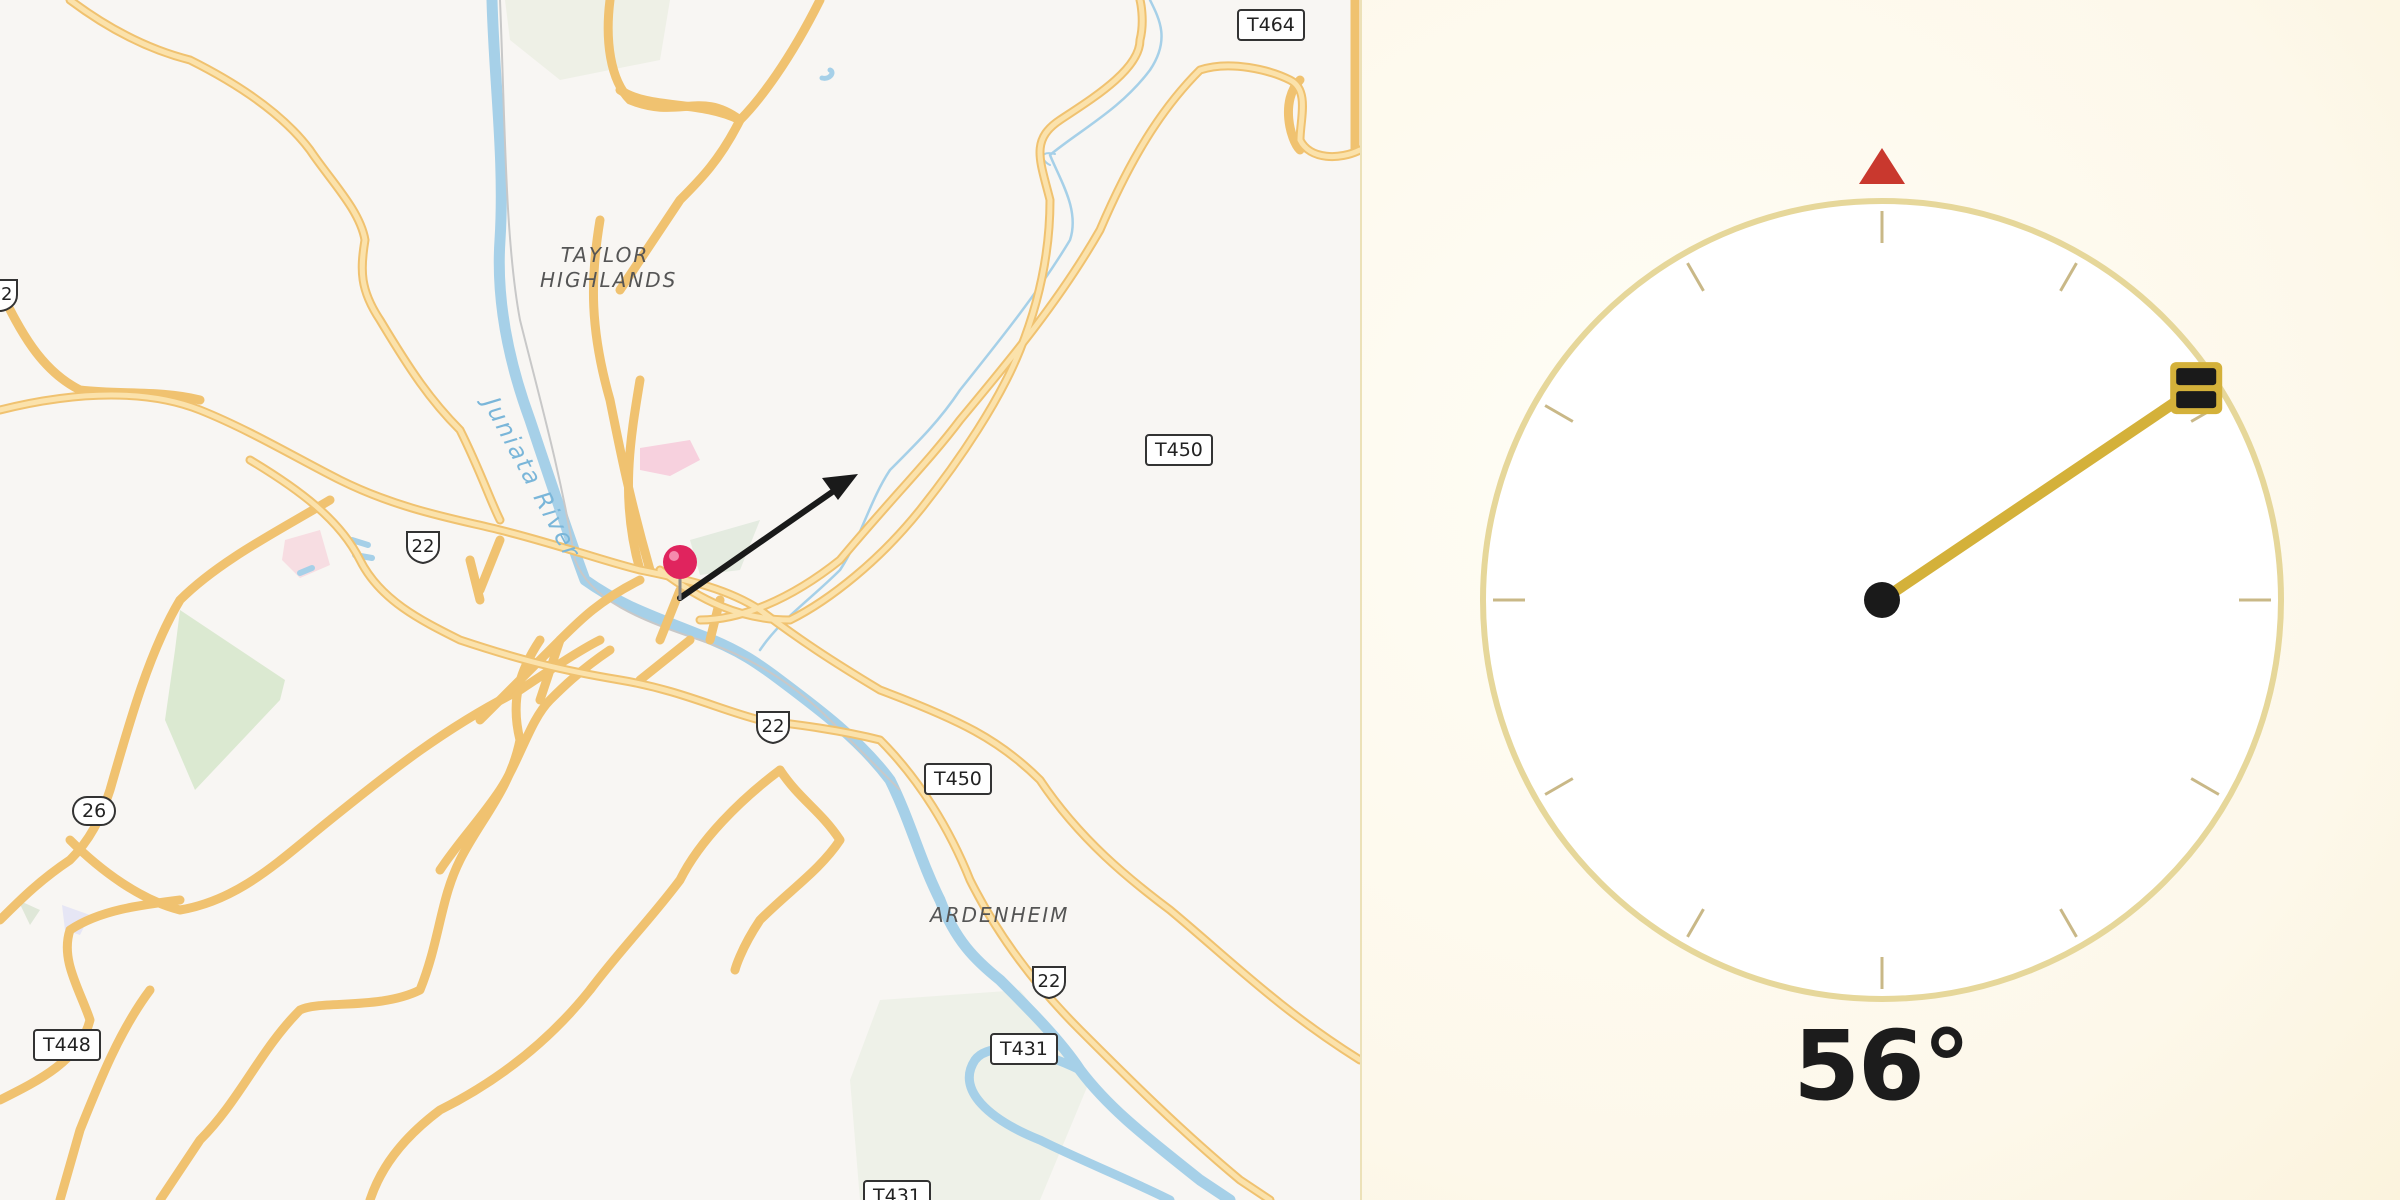 The height and width of the screenshot is (1200, 2400). Describe the element at coordinates (609, 267) in the screenshot. I see `place-label-taylor-highlands: TAYLOR HIGHLANDS` at that location.